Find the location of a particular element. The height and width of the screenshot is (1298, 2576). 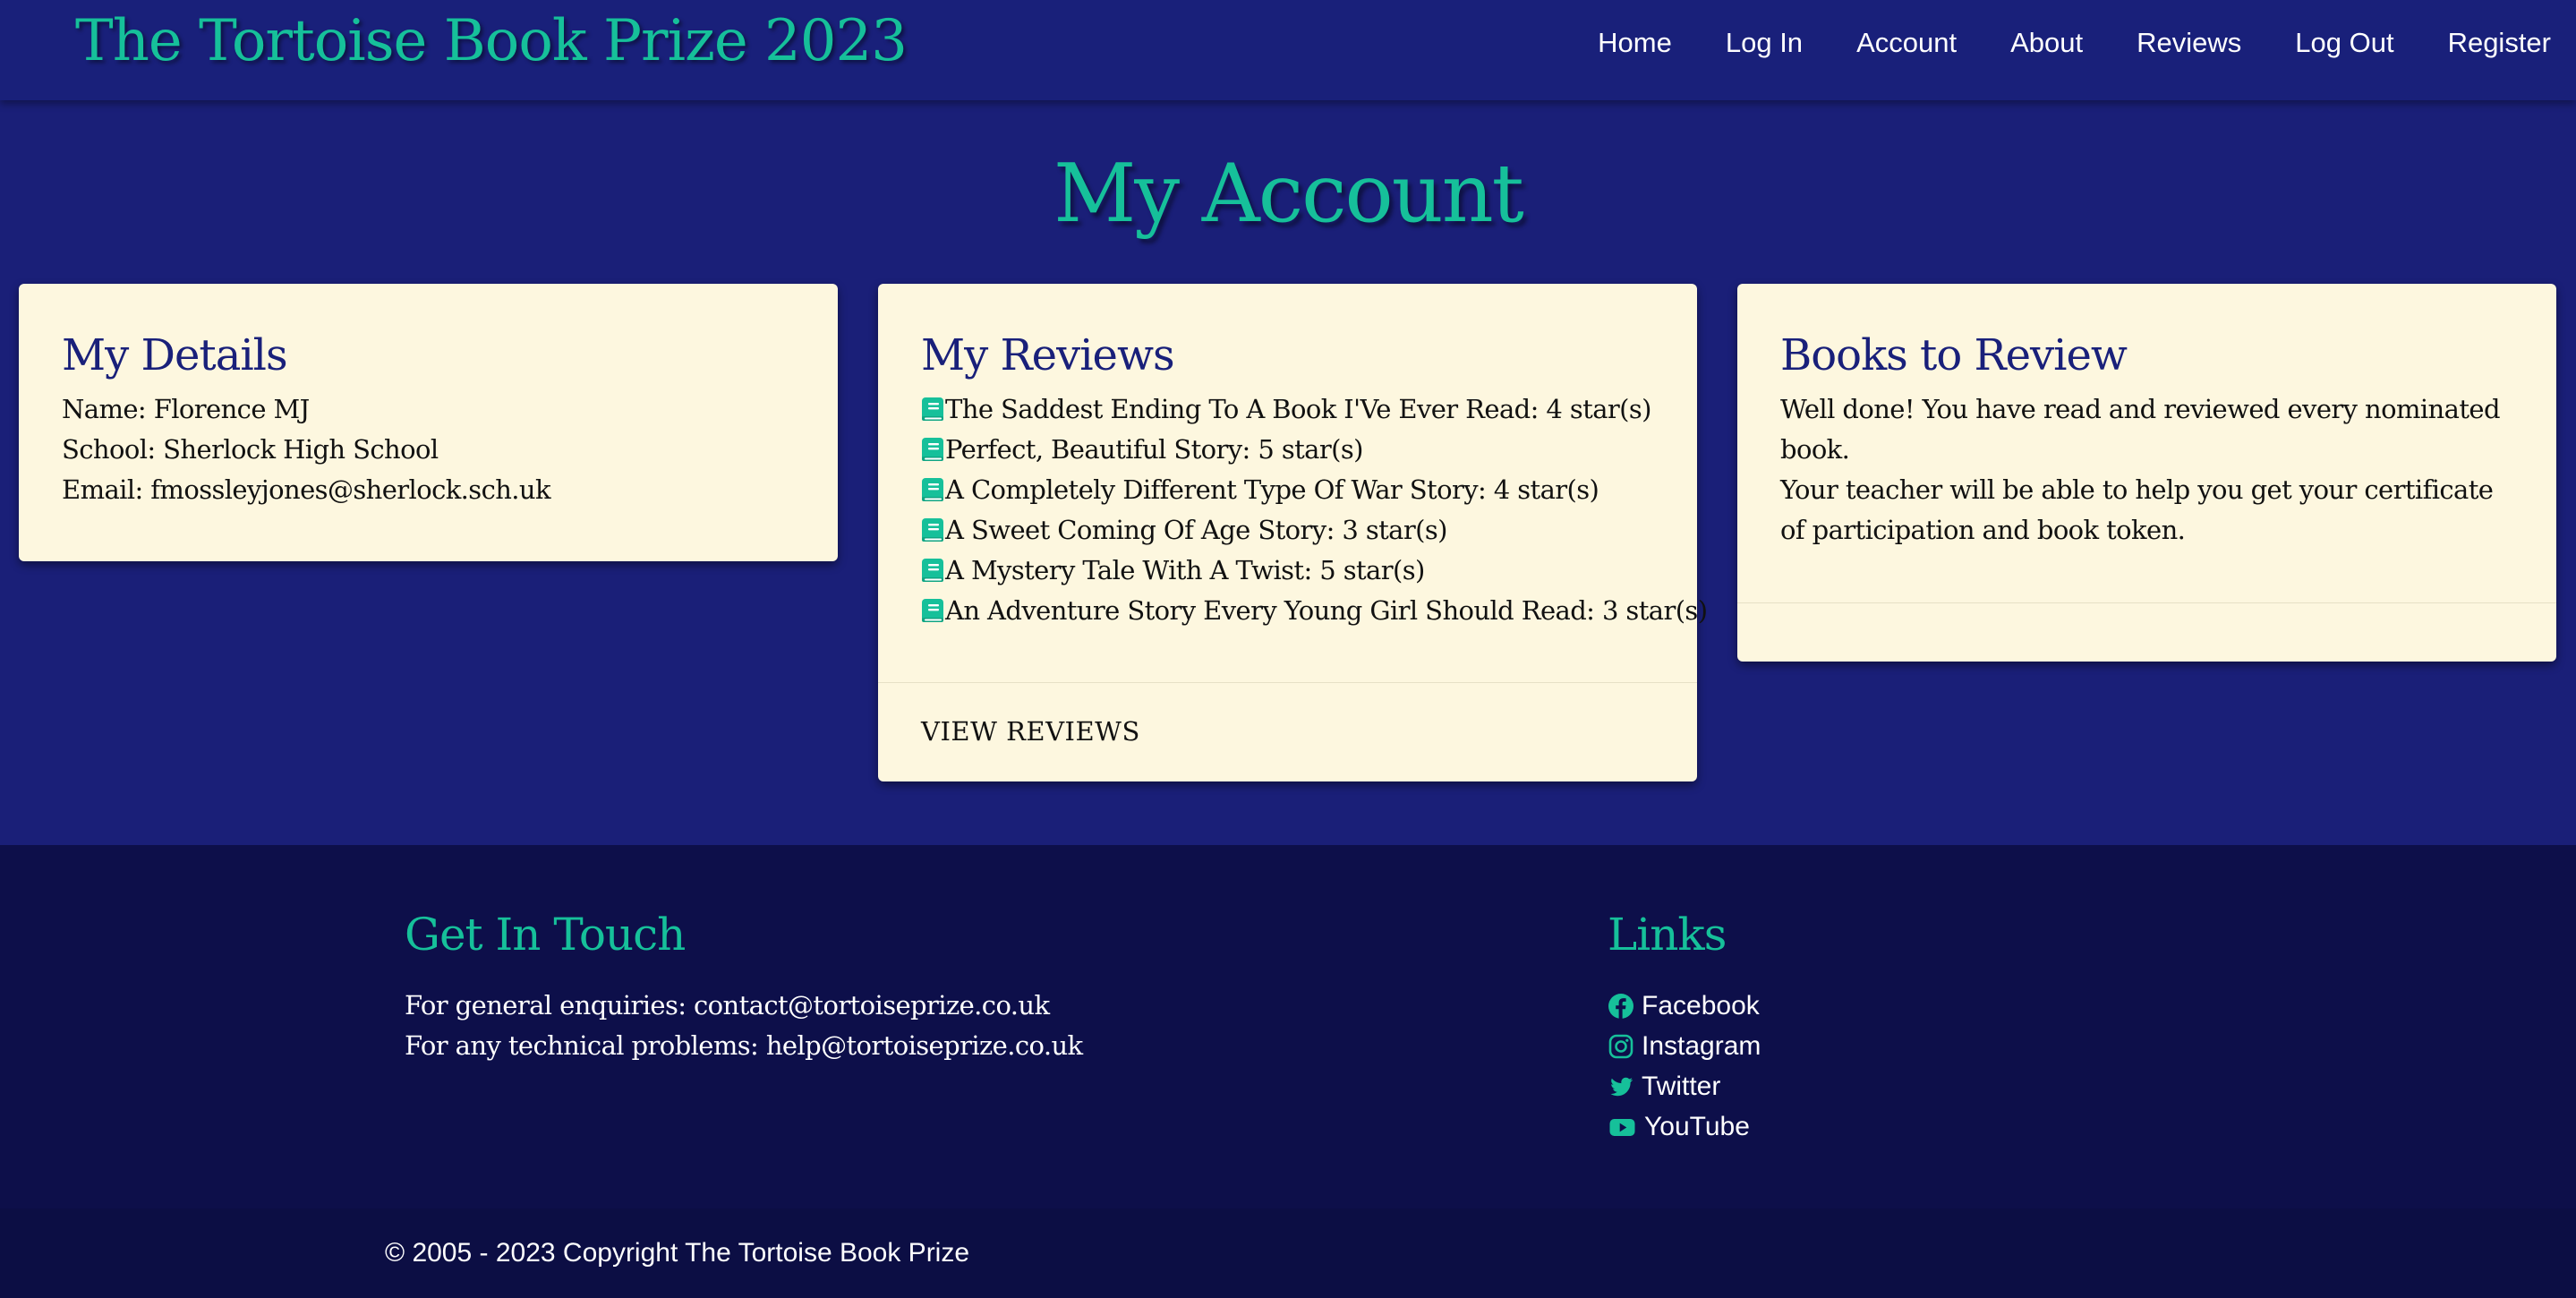

books-to-review-title: Books to Review is located at coordinates (1954, 355).